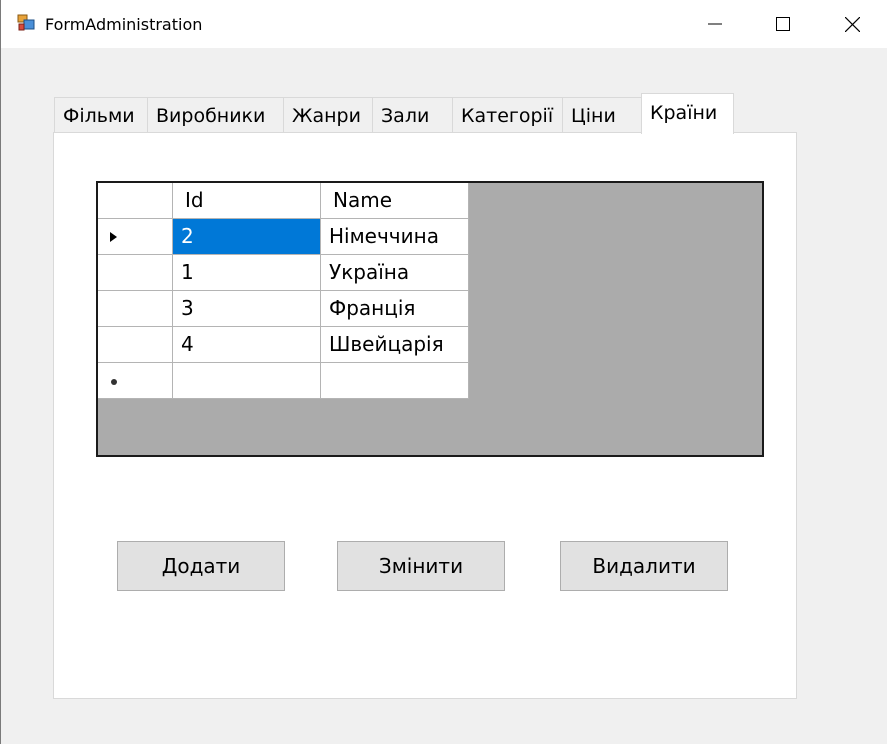  Describe the element at coordinates (395, 381) in the screenshot. I see `new-row-cell-name` at that location.